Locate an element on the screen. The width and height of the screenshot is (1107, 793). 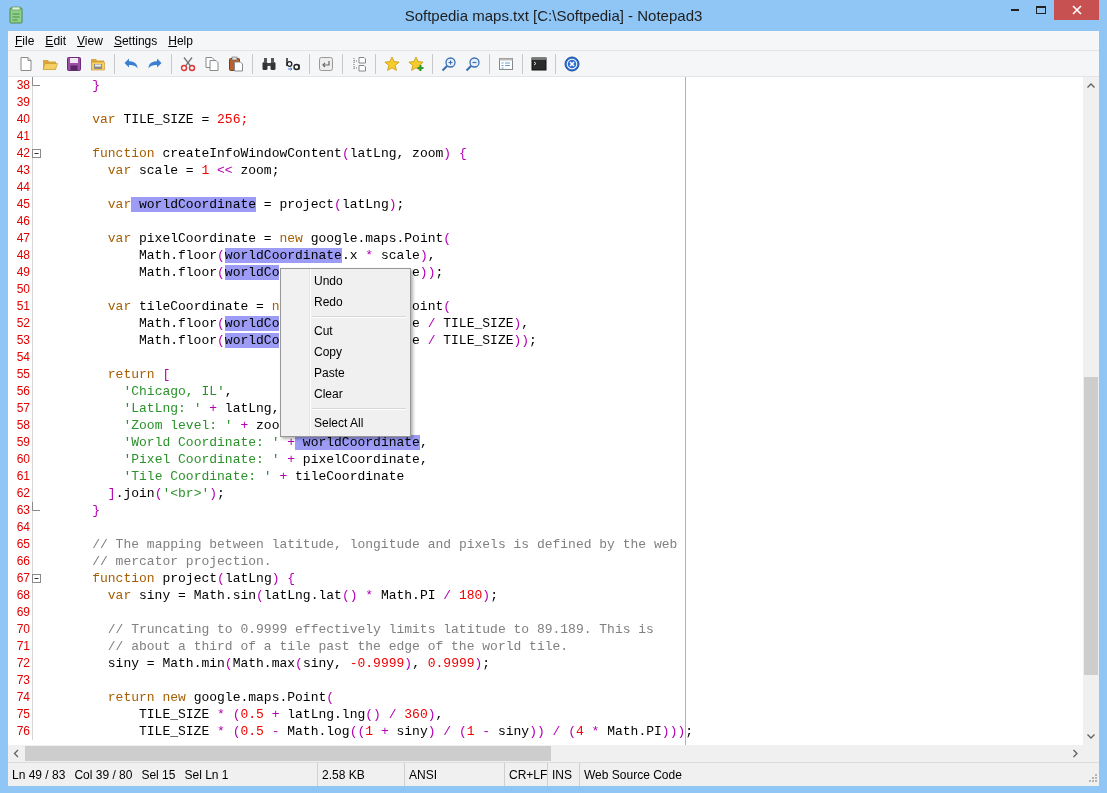
new-file-icon is located at coordinates (26, 63).